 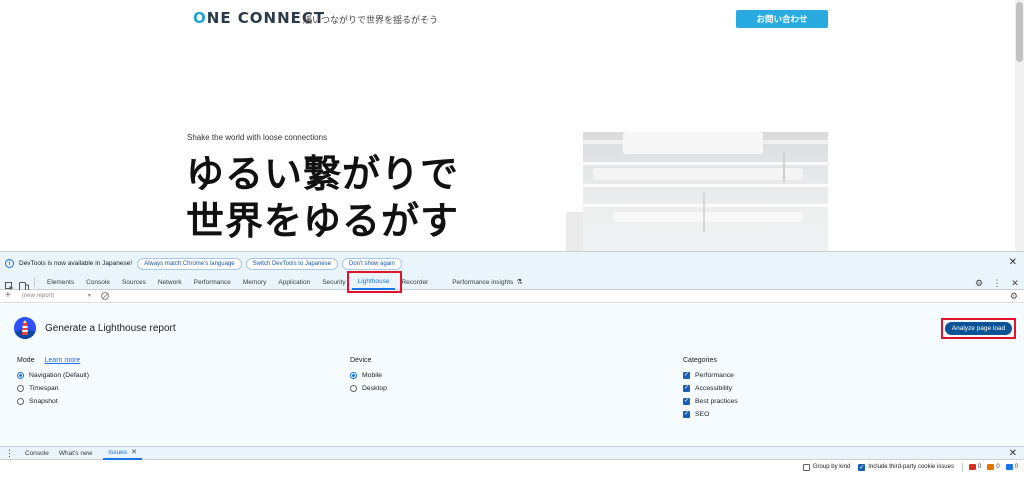 I want to click on tab-recorder: Recorder, so click(x=414, y=282).